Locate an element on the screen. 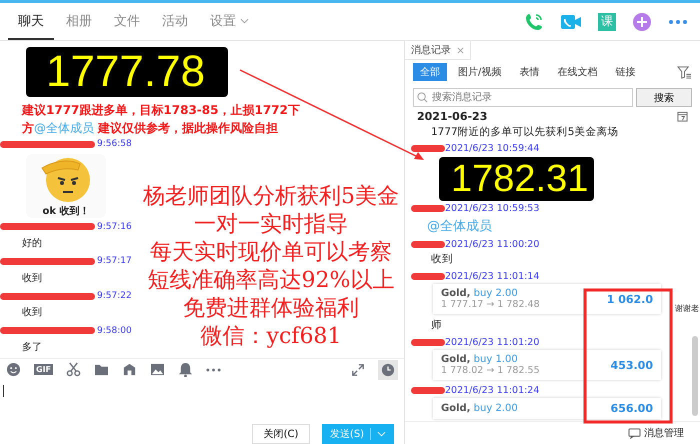  image-icon is located at coordinates (158, 369).